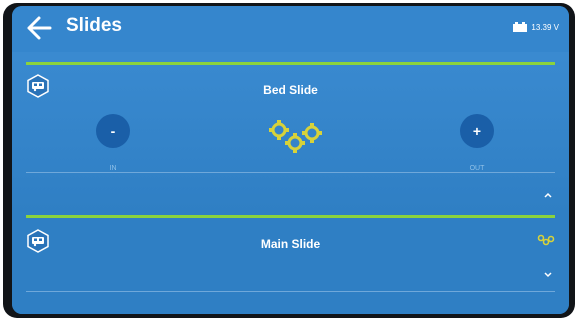  What do you see at coordinates (477, 131) in the screenshot?
I see `slide-out-button: +` at bounding box center [477, 131].